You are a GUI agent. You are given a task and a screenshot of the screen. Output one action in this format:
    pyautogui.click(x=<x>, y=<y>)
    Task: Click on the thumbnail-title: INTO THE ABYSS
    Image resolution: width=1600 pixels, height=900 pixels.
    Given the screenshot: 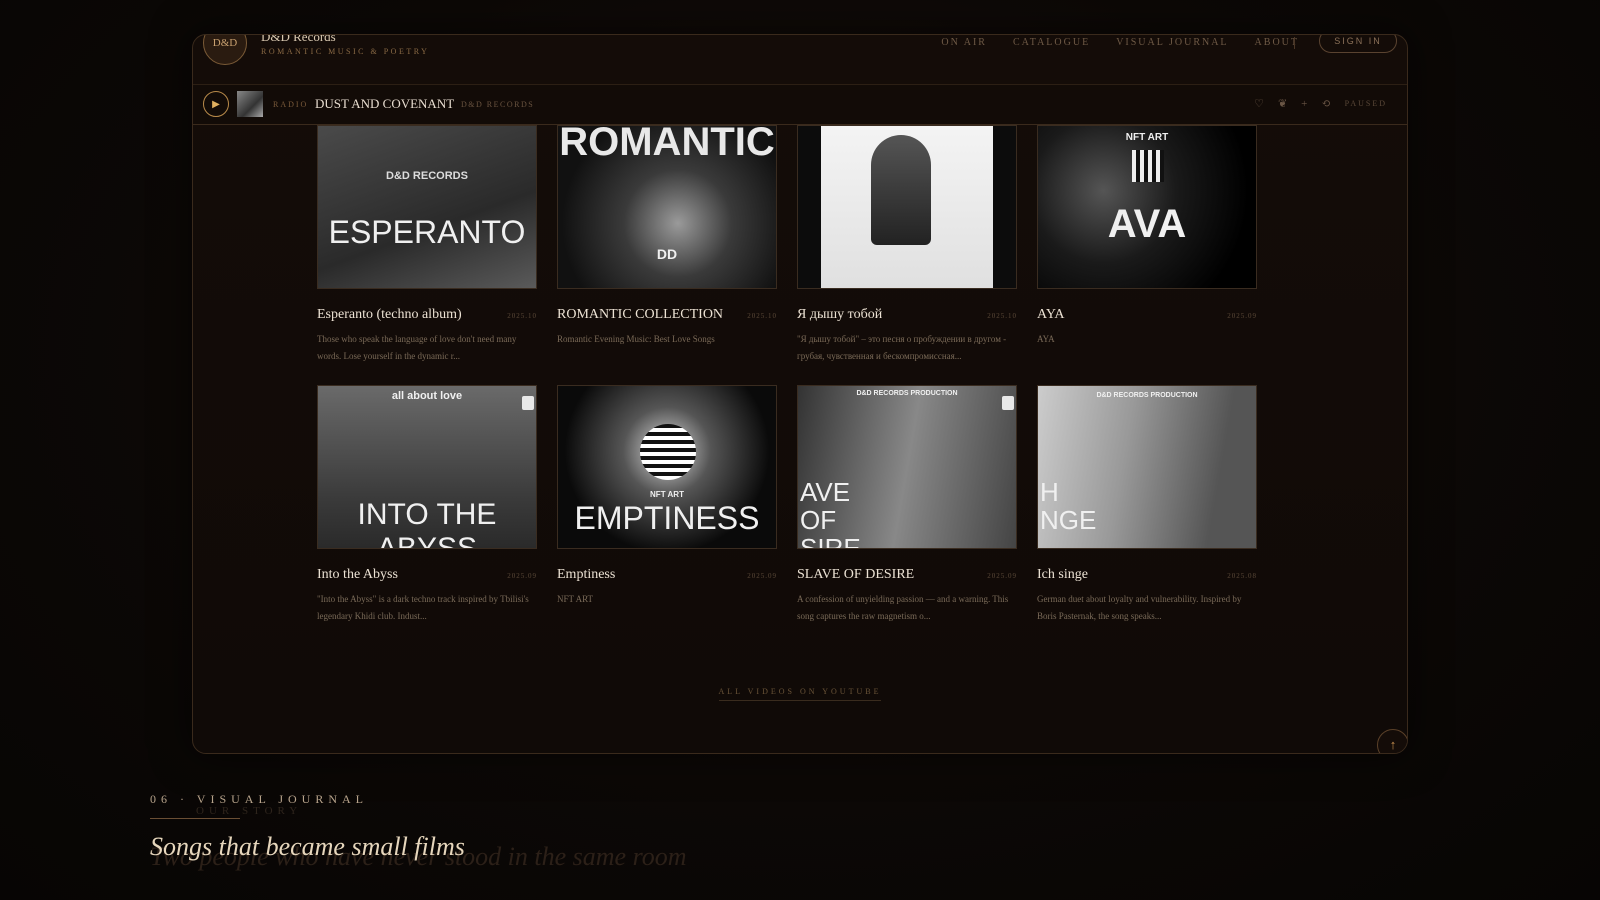 What is the action you would take?
    pyautogui.click(x=427, y=523)
    